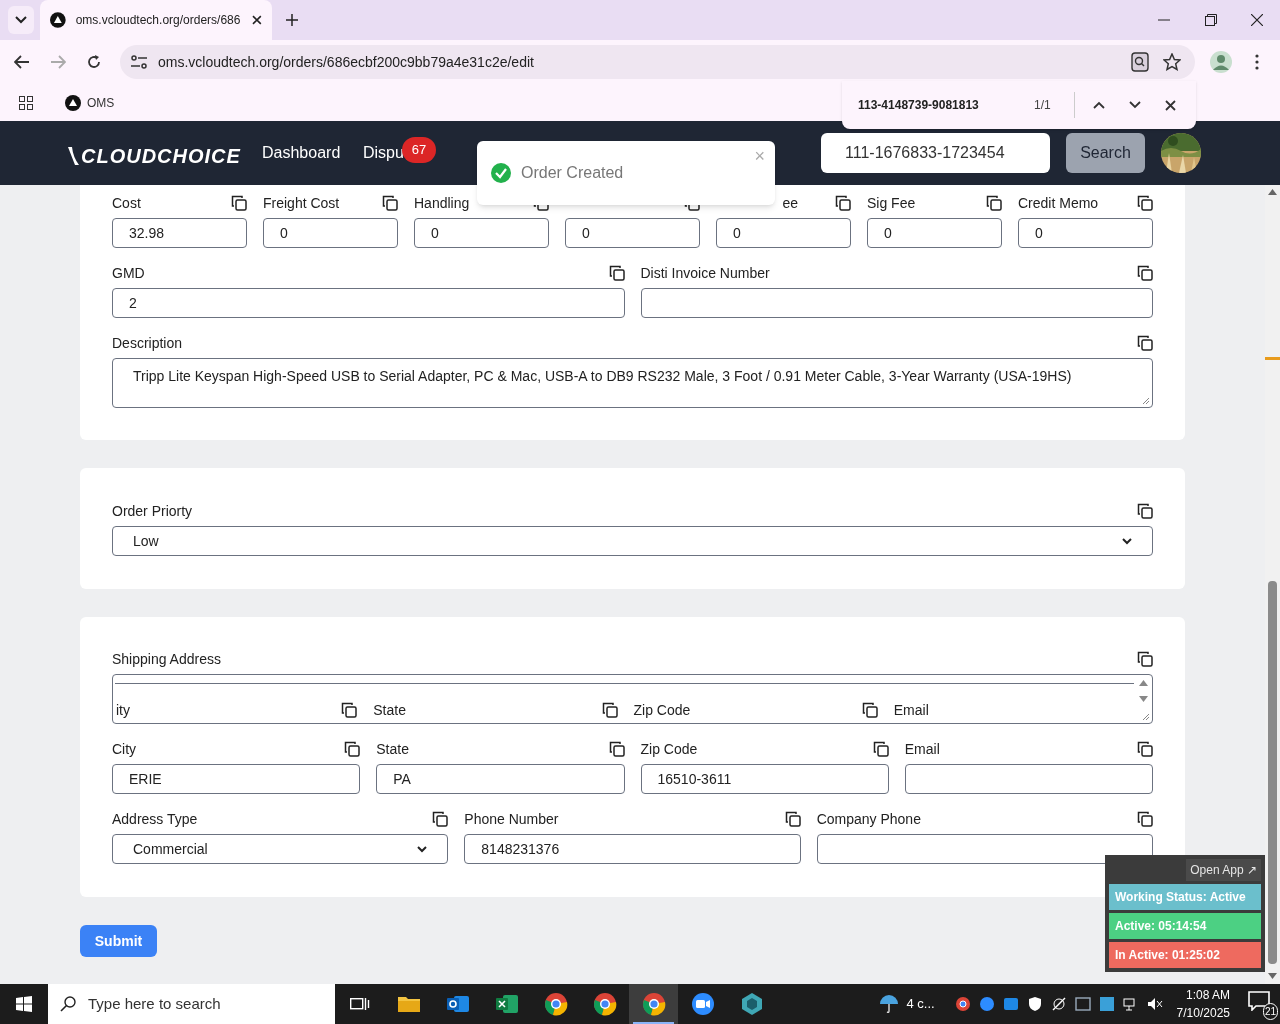 The width and height of the screenshot is (1280, 1024). What do you see at coordinates (1082, 1004) in the screenshot?
I see `app-tray-icon` at bounding box center [1082, 1004].